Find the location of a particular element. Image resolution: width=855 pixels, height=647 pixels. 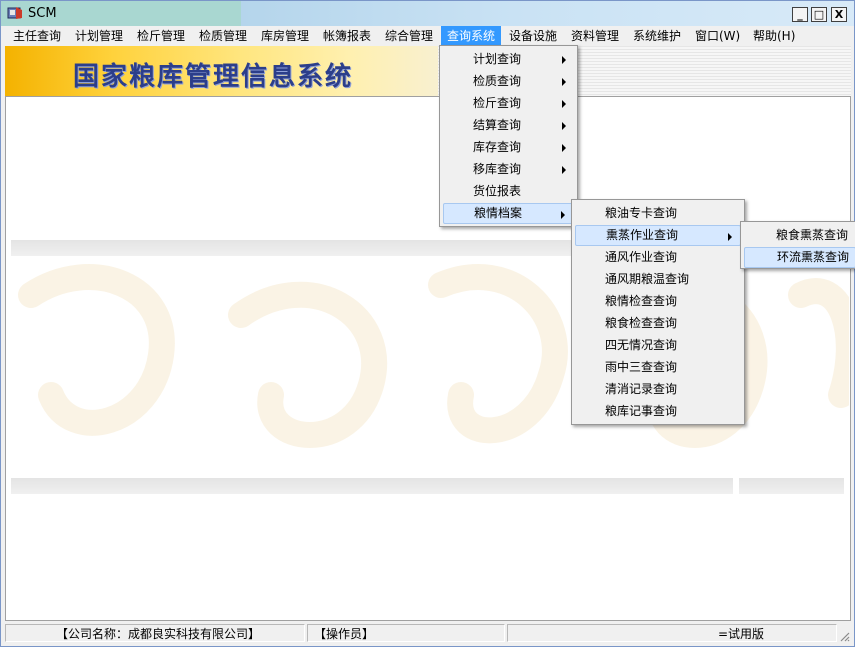

menu-item-grain-inspection: 粮食检查查询 is located at coordinates (658, 323).